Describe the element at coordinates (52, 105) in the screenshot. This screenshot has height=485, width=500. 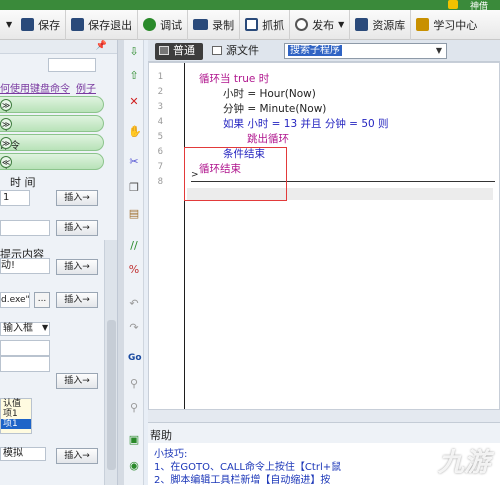
I see `command-group-1: 令 ≫` at that location.